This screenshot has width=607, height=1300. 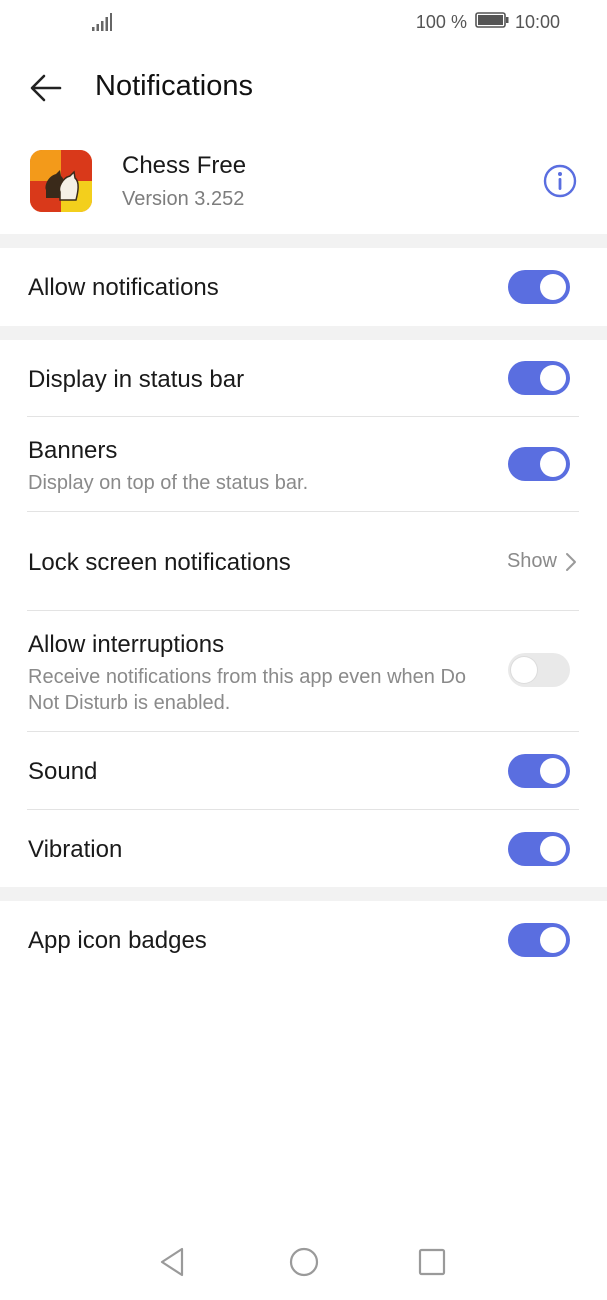 I want to click on chevron-right-icon, so click(x=571, y=561).